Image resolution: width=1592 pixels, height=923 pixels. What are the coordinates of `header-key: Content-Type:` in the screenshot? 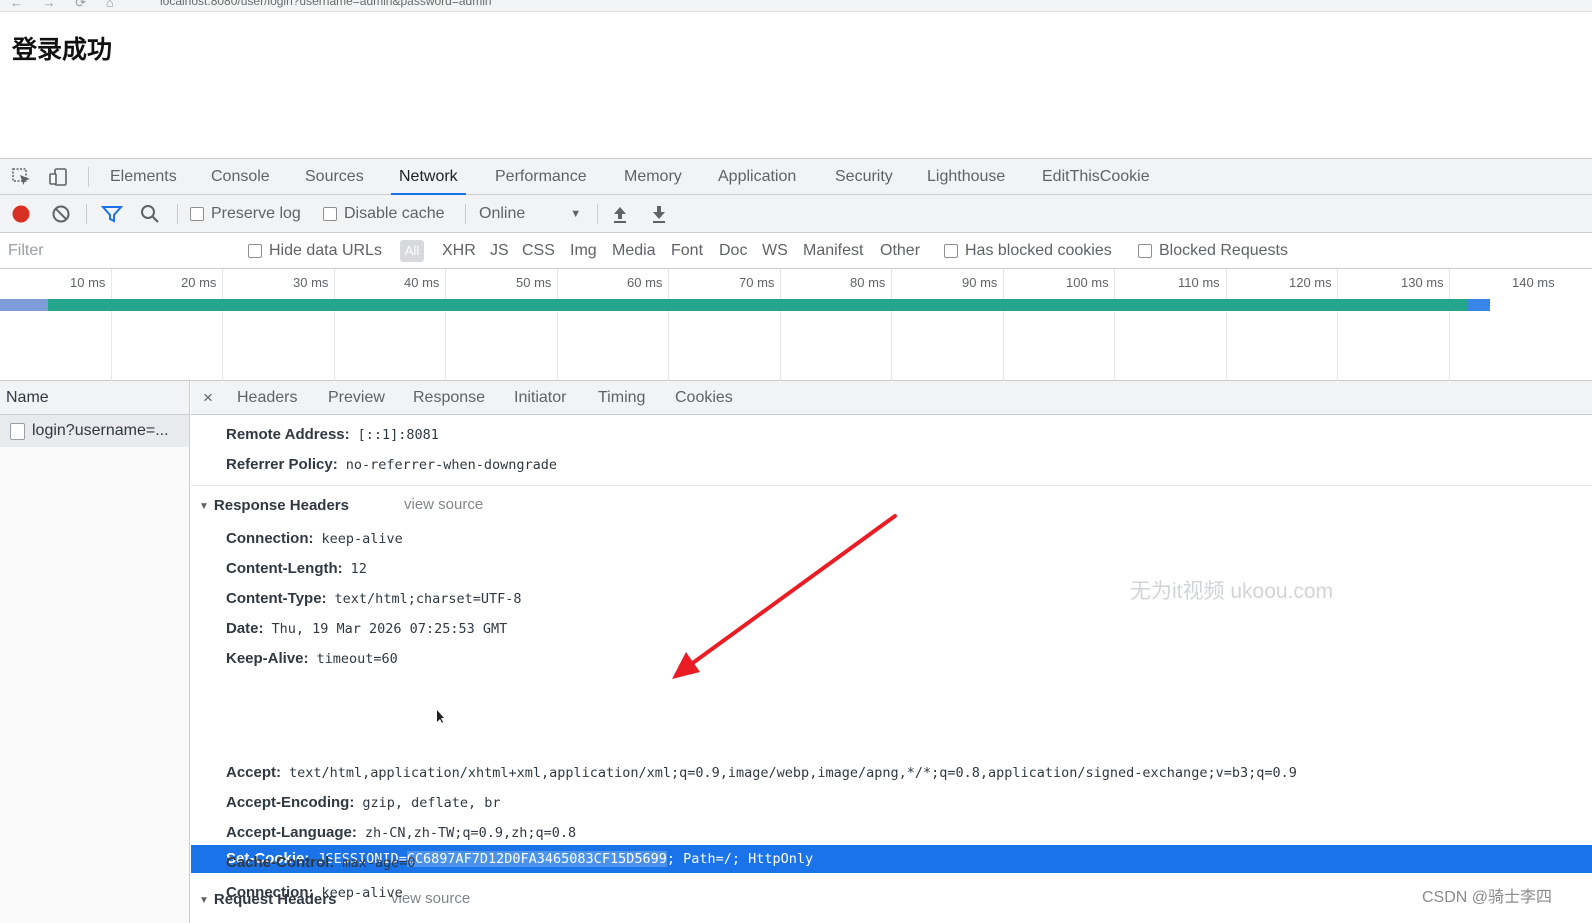 It's located at (276, 598).